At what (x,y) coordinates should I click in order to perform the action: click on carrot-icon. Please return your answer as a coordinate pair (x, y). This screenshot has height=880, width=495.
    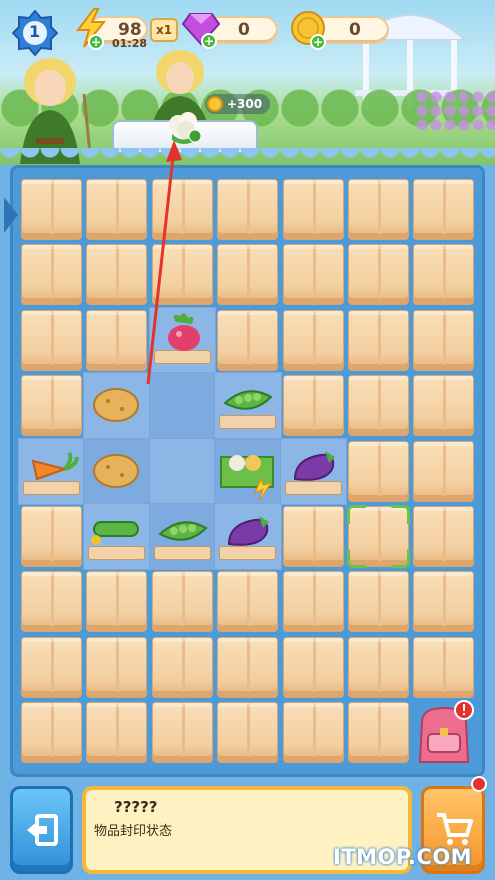
    Looking at the image, I should click on (51, 471).